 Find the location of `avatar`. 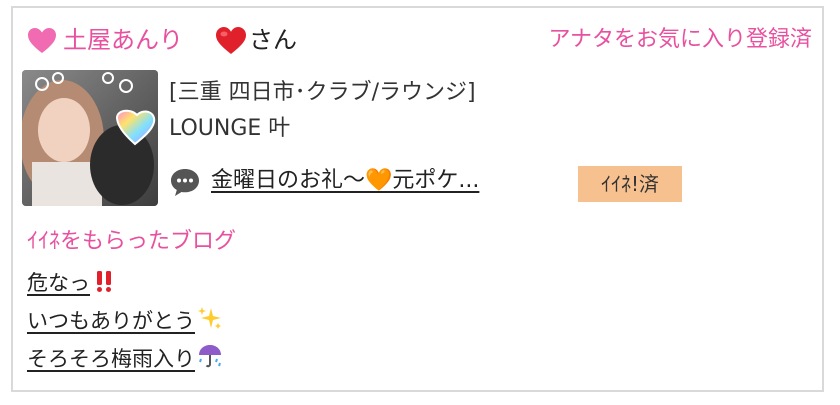

avatar is located at coordinates (90, 138).